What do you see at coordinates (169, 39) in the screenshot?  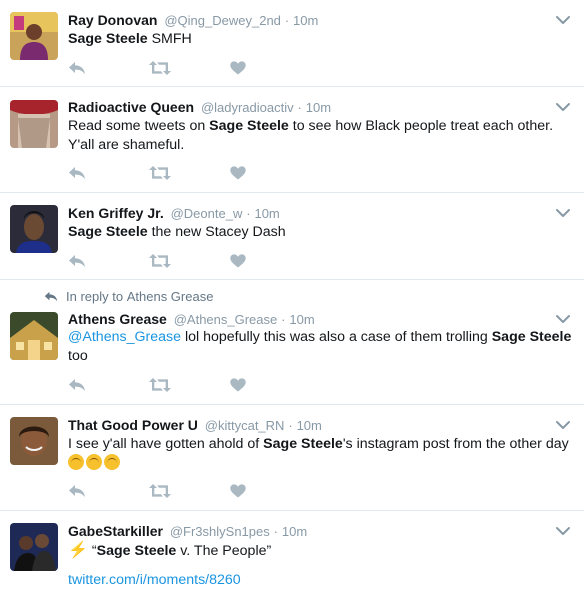 I see `tweet-text-segment: SMFH` at bounding box center [169, 39].